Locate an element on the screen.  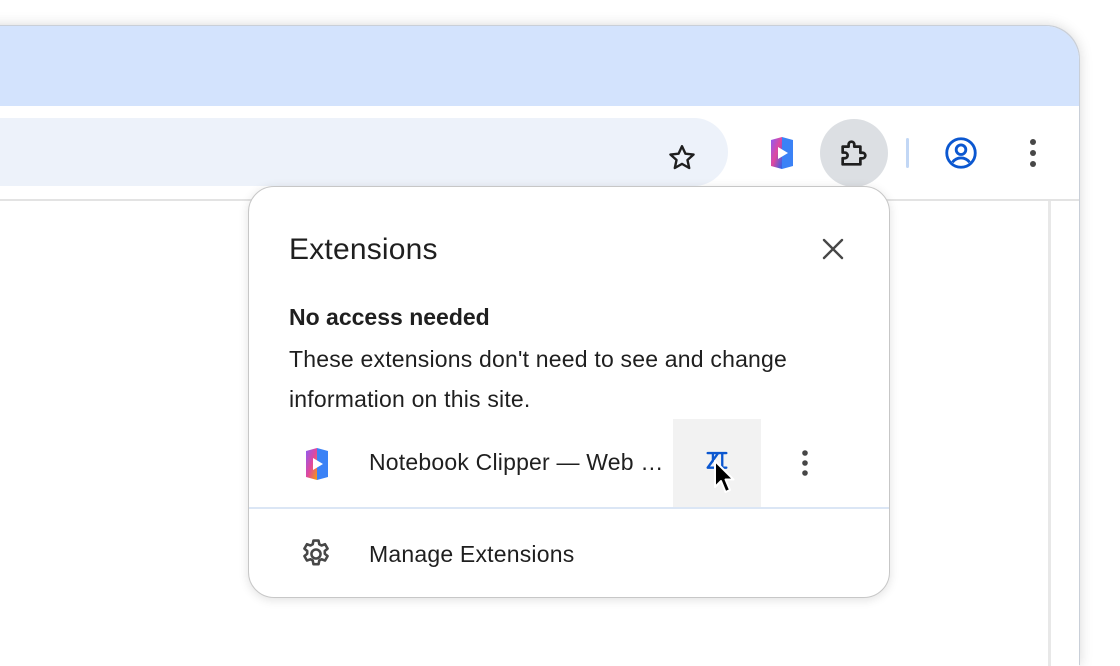
section-heading: No access needed is located at coordinates (389, 317).